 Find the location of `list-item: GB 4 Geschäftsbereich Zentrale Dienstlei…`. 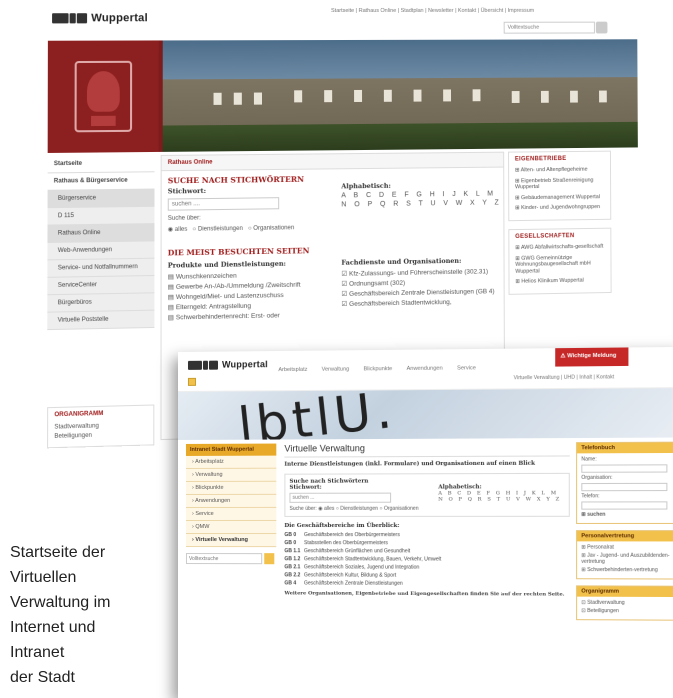

list-item: GB 4 Geschäftsbereich Zentrale Dienstlei… is located at coordinates (426, 583).